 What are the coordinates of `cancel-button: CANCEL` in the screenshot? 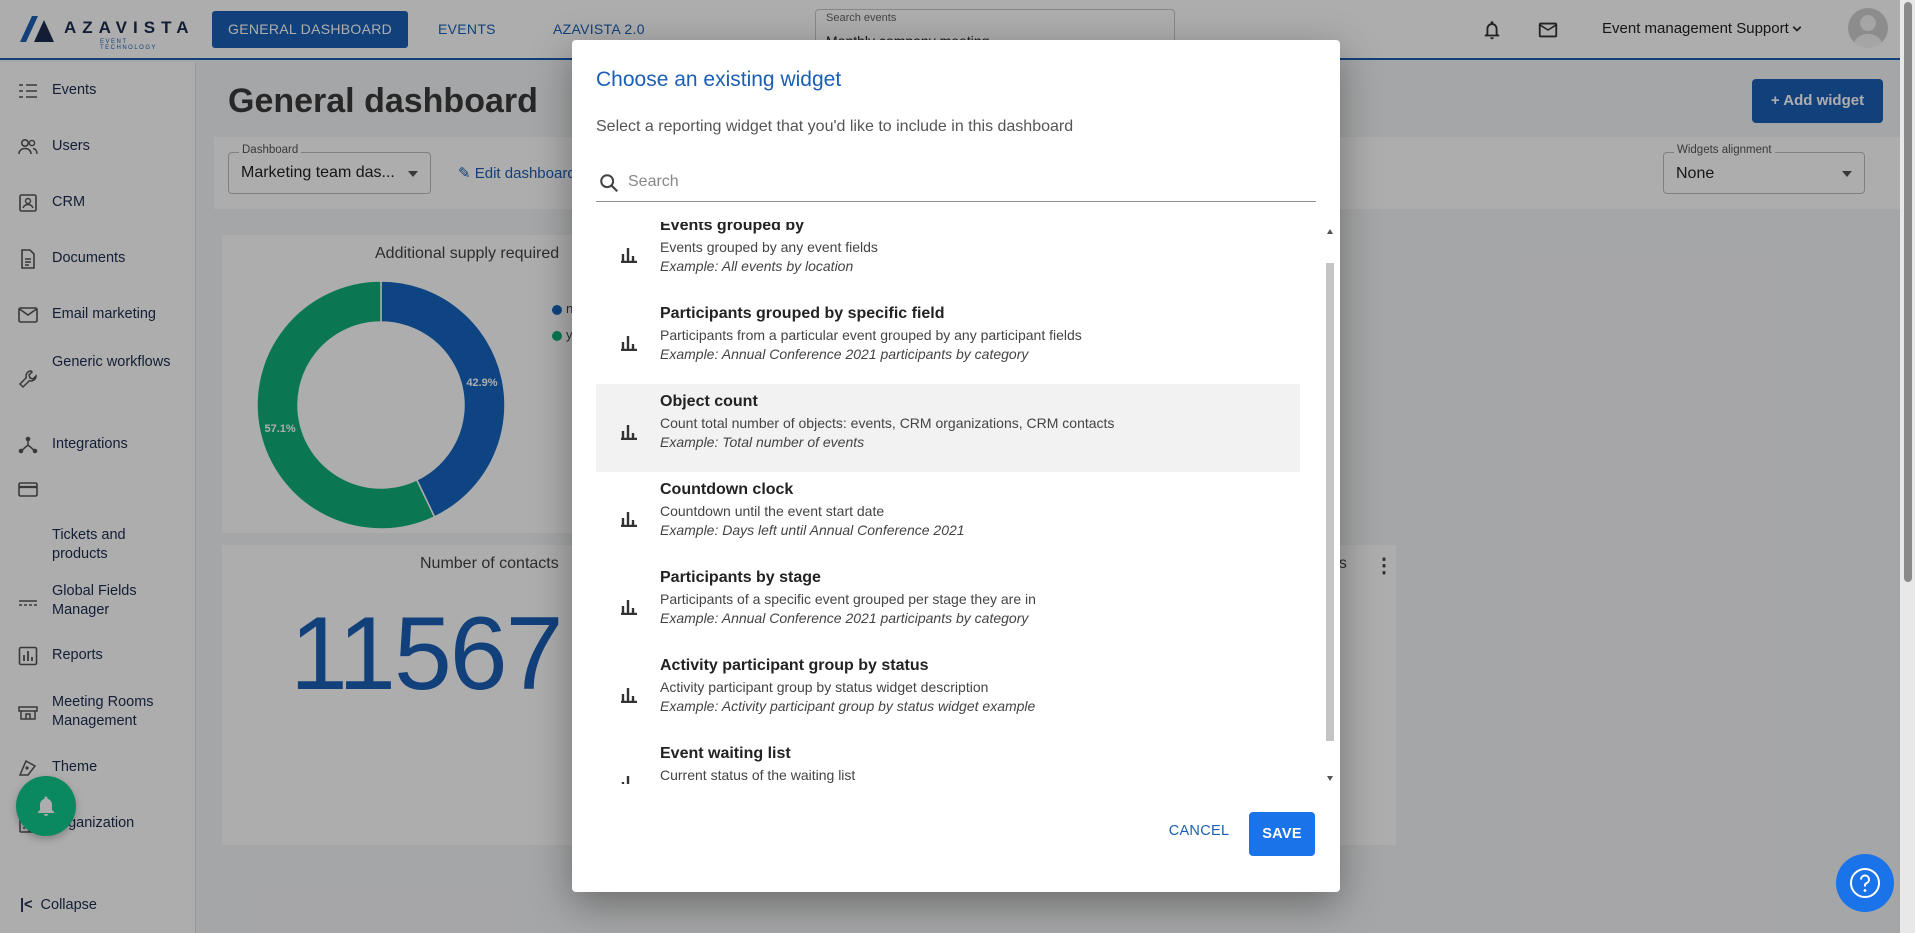 It's located at (1199, 831).